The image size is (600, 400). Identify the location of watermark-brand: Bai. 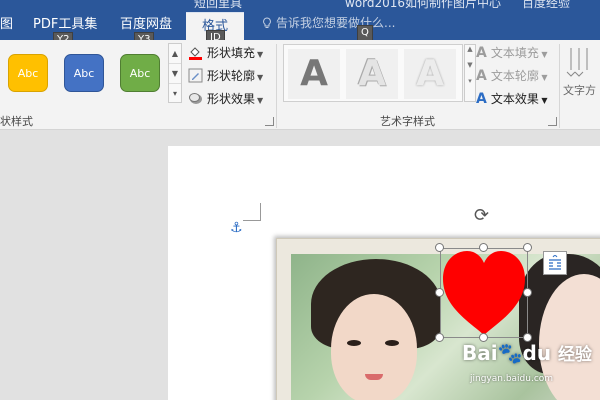
(480, 353).